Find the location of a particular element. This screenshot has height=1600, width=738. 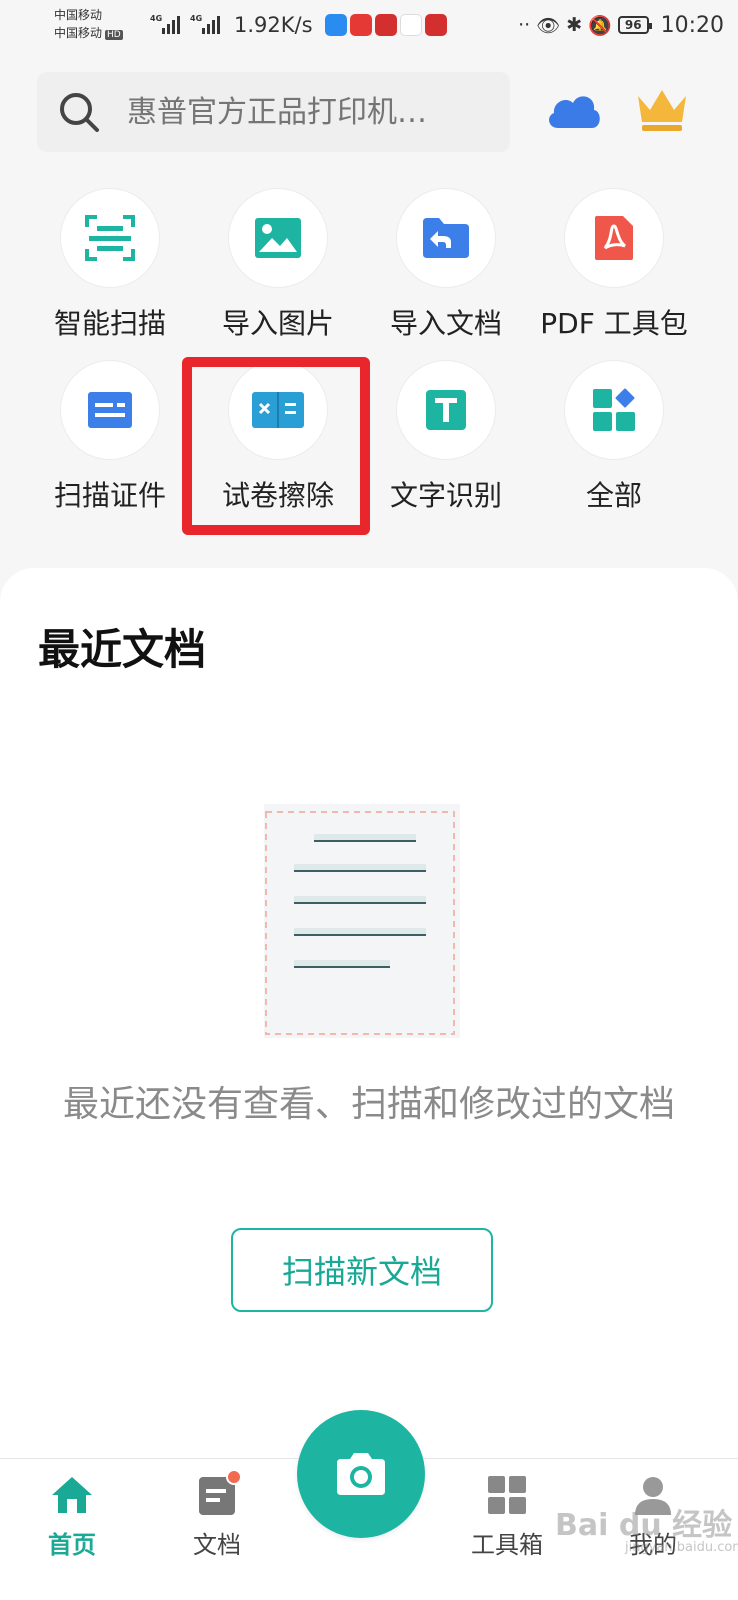

tool-all: 全部 is located at coordinates (614, 437).